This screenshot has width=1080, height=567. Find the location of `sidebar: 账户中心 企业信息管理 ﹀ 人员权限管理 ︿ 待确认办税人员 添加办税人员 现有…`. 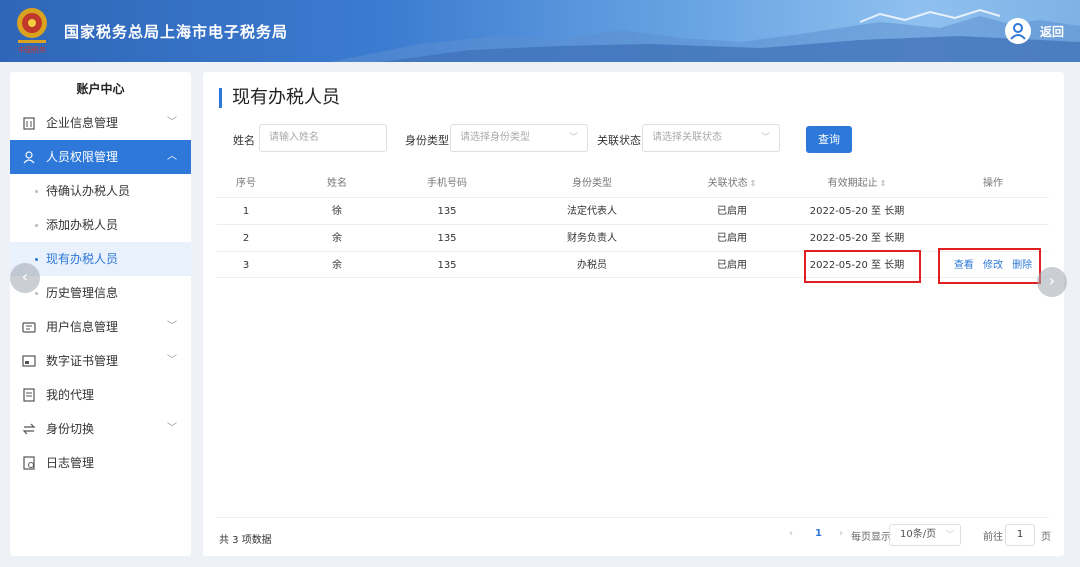

sidebar: 账户中心 企业信息管理 ﹀ 人员权限管理 ︿ 待确认办税人员 添加办税人员 现有… is located at coordinates (100, 314).